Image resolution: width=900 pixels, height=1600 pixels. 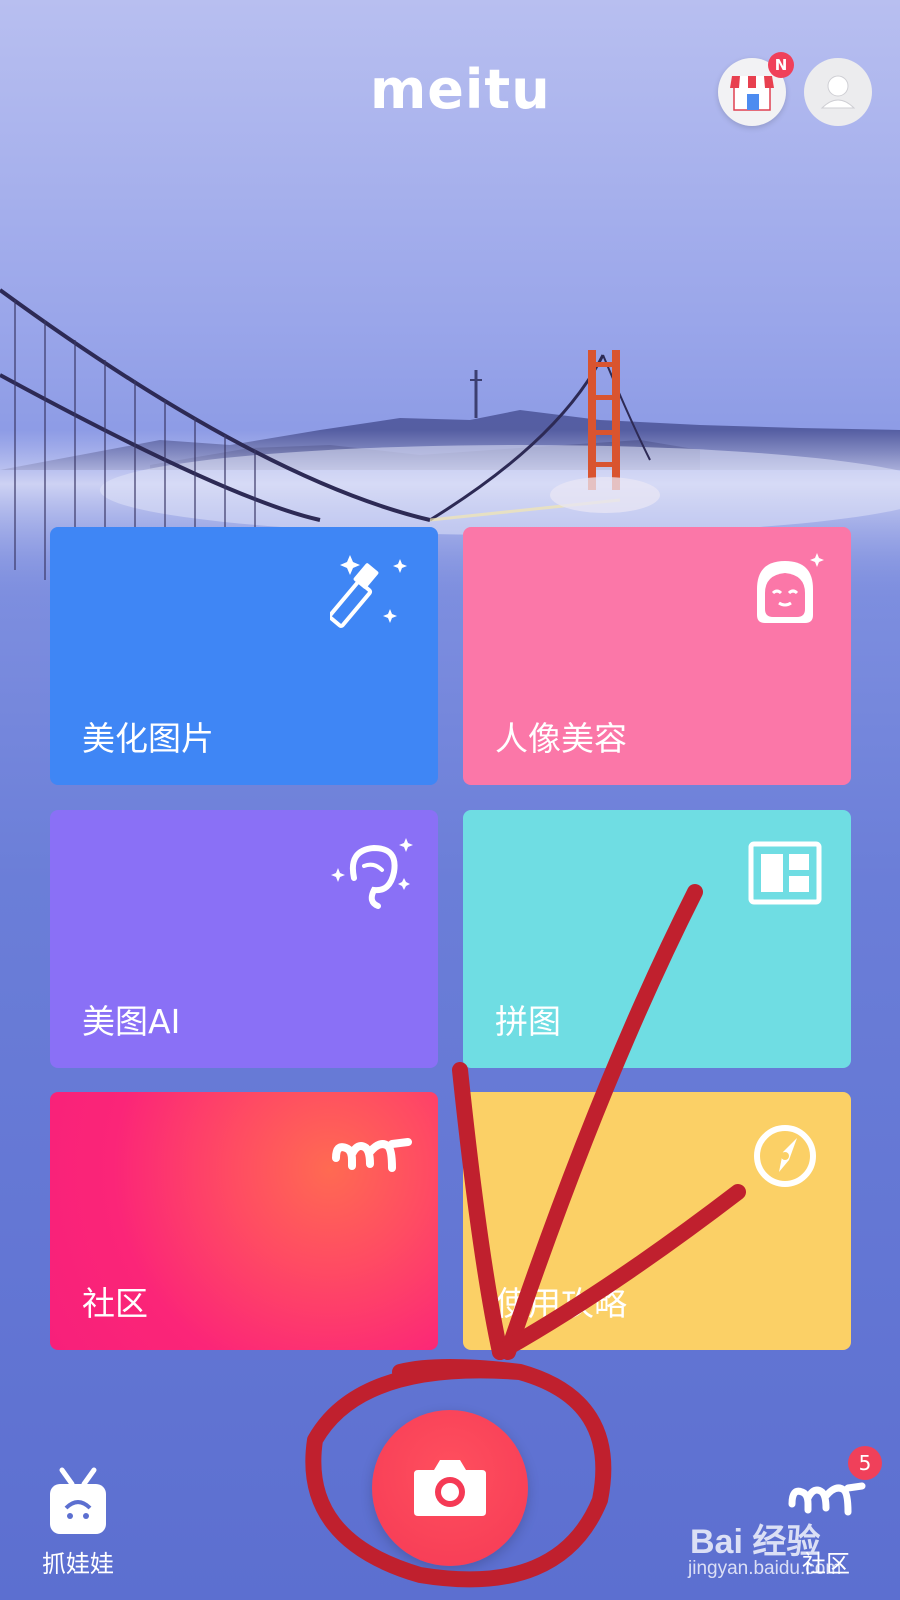 I want to click on baidu-jingyan-watermark: Bai 经验 jingyan.baidu.com, so click(x=788, y=1554).